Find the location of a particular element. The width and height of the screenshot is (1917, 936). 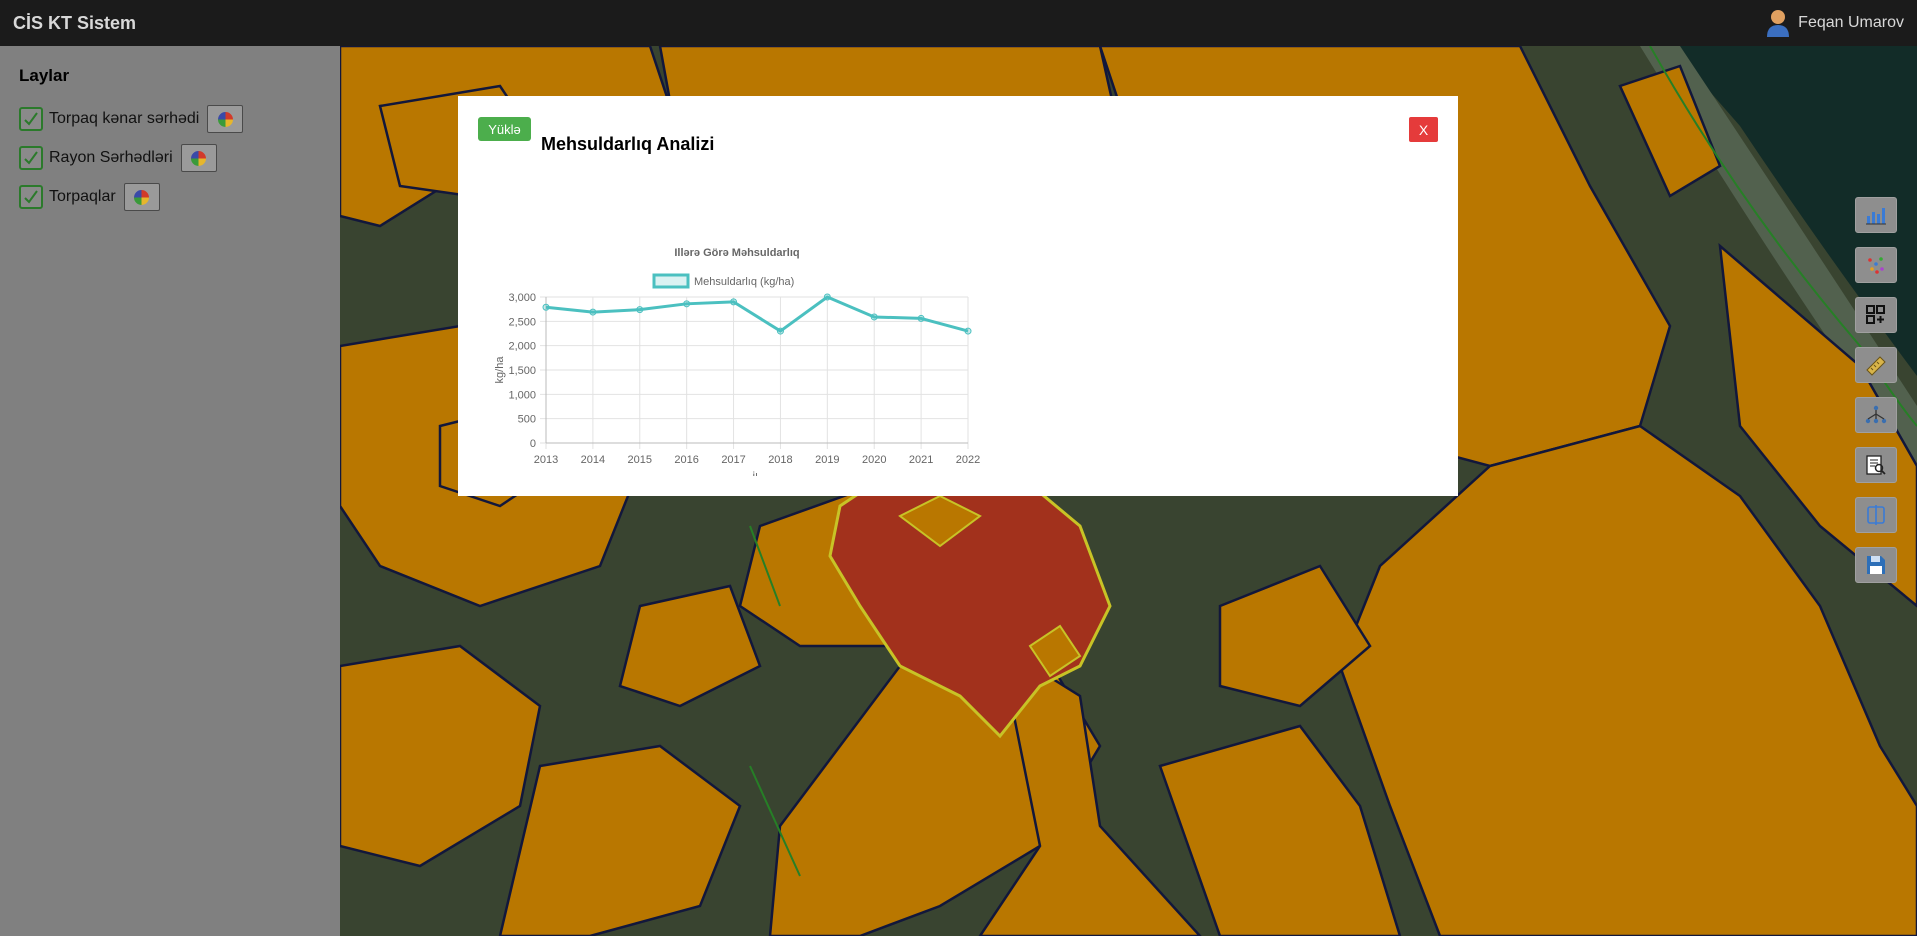

map-toolbar is located at coordinates (1876, 397).